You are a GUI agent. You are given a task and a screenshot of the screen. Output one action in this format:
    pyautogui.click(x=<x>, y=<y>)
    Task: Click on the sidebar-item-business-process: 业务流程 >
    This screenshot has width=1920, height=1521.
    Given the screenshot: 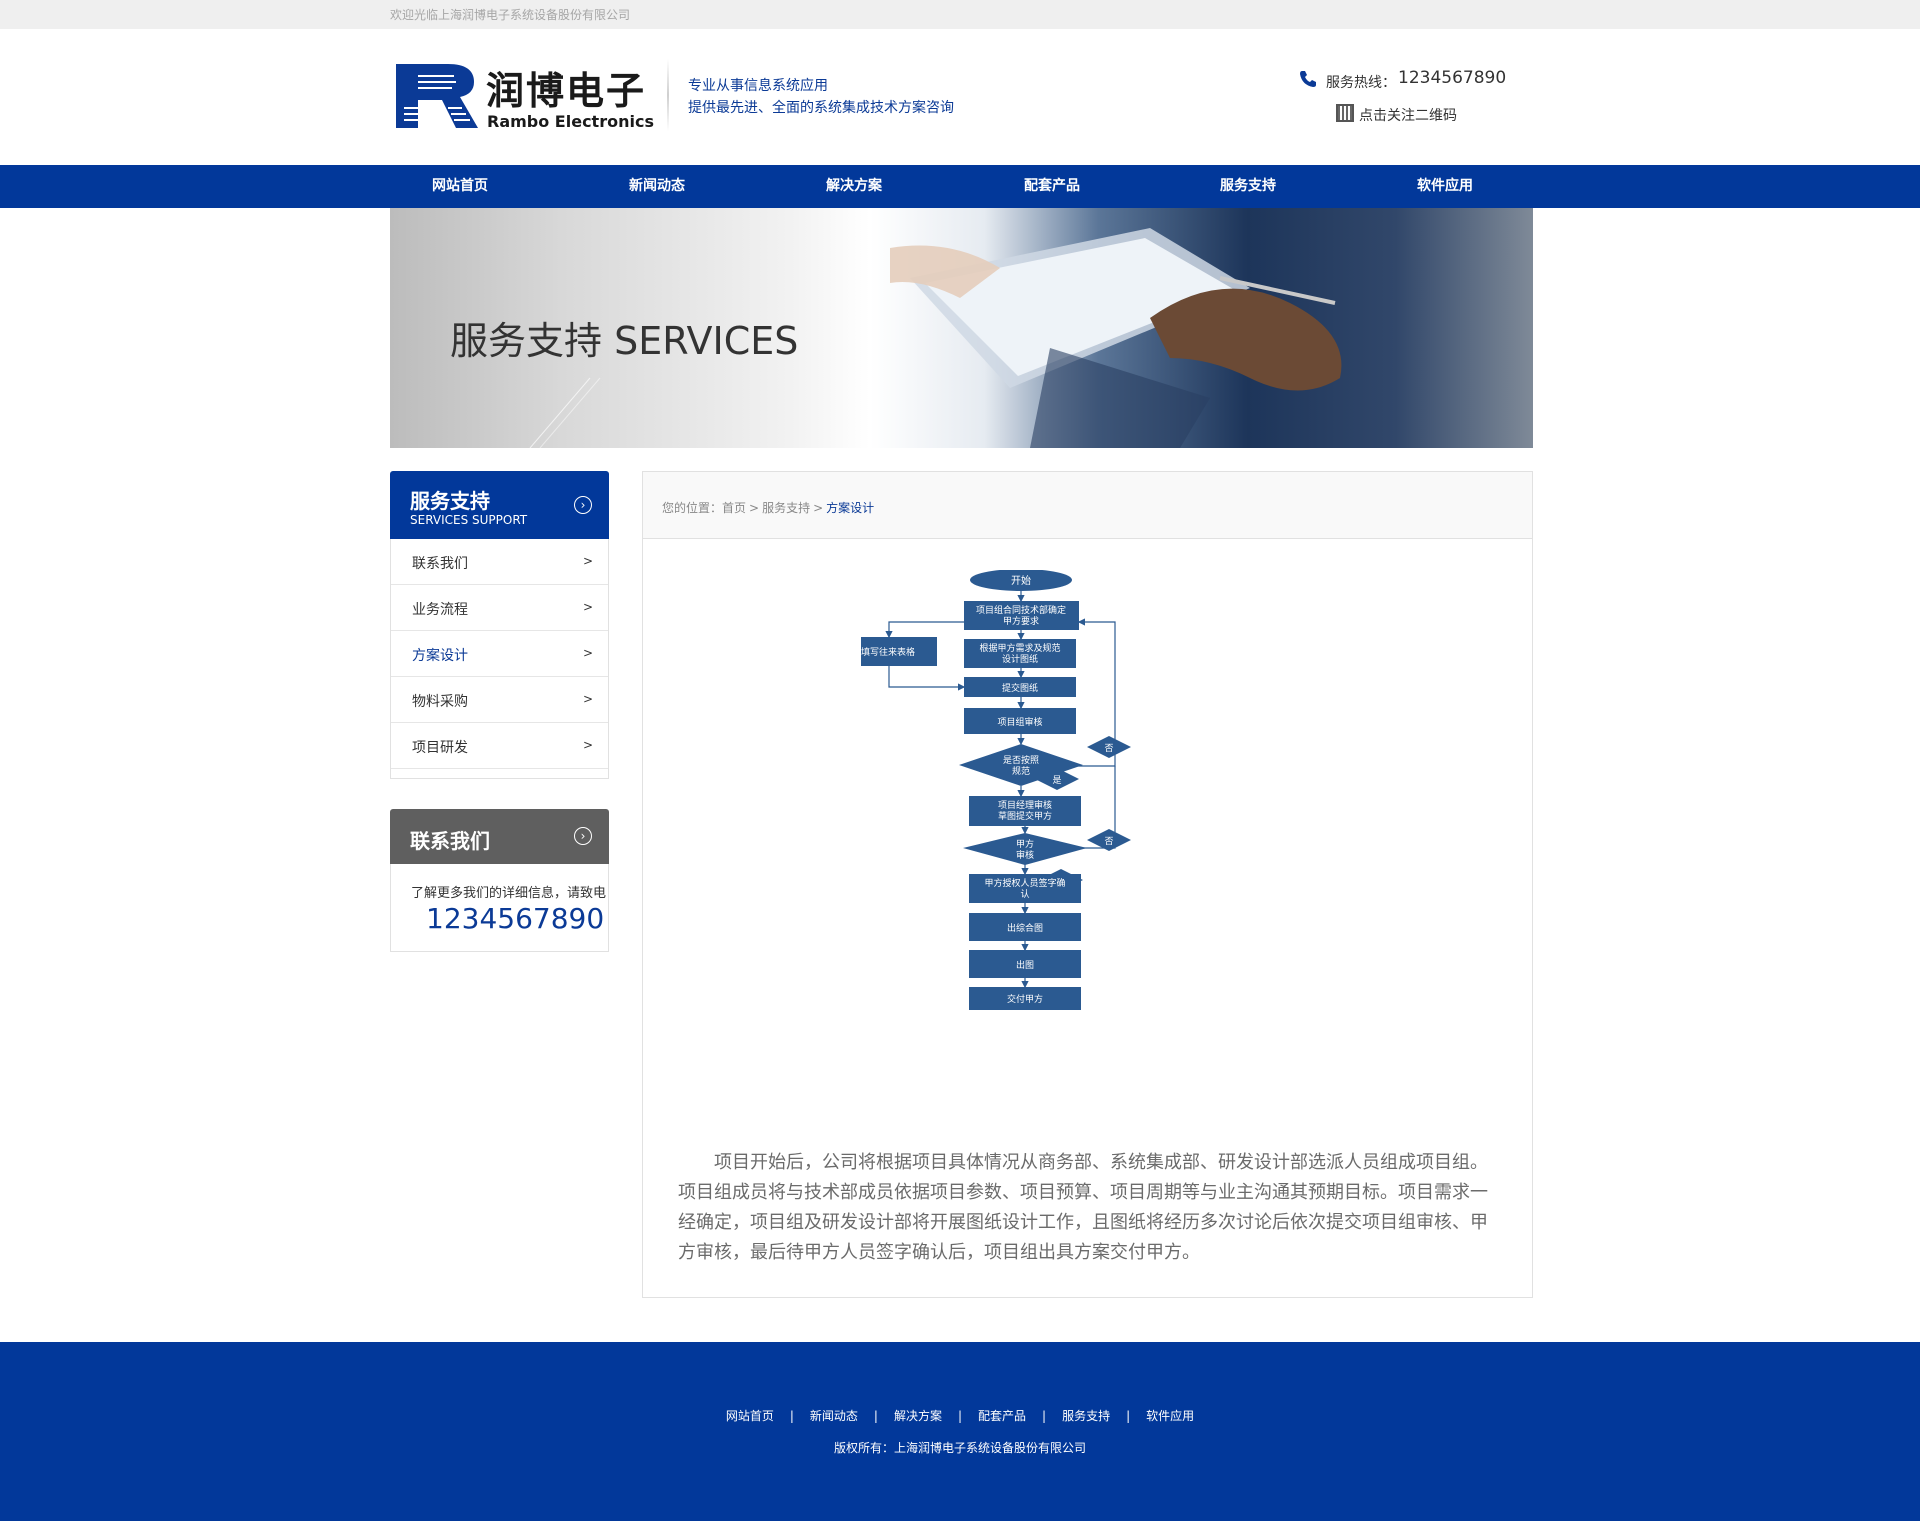 What is the action you would take?
    pyautogui.click(x=499, y=608)
    